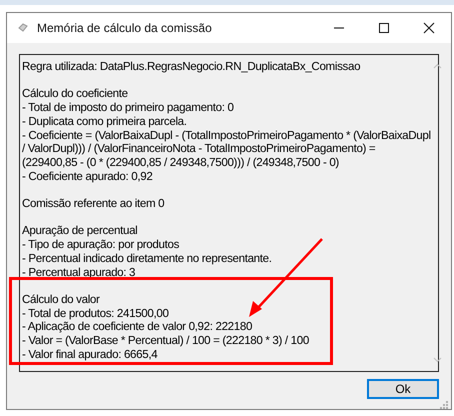  Describe the element at coordinates (101, 245) in the screenshot. I see `memo-line: - Tipo de apuração: por produtos` at that location.